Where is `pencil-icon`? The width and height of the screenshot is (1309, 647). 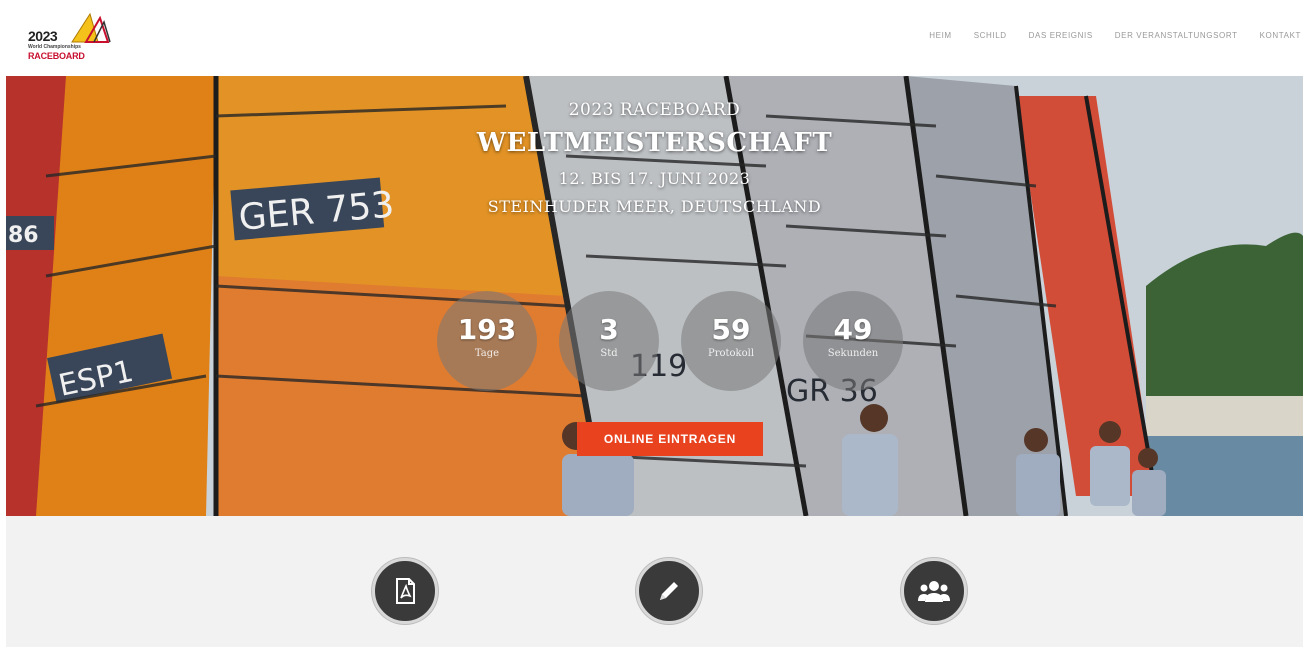 pencil-icon is located at coordinates (669, 591).